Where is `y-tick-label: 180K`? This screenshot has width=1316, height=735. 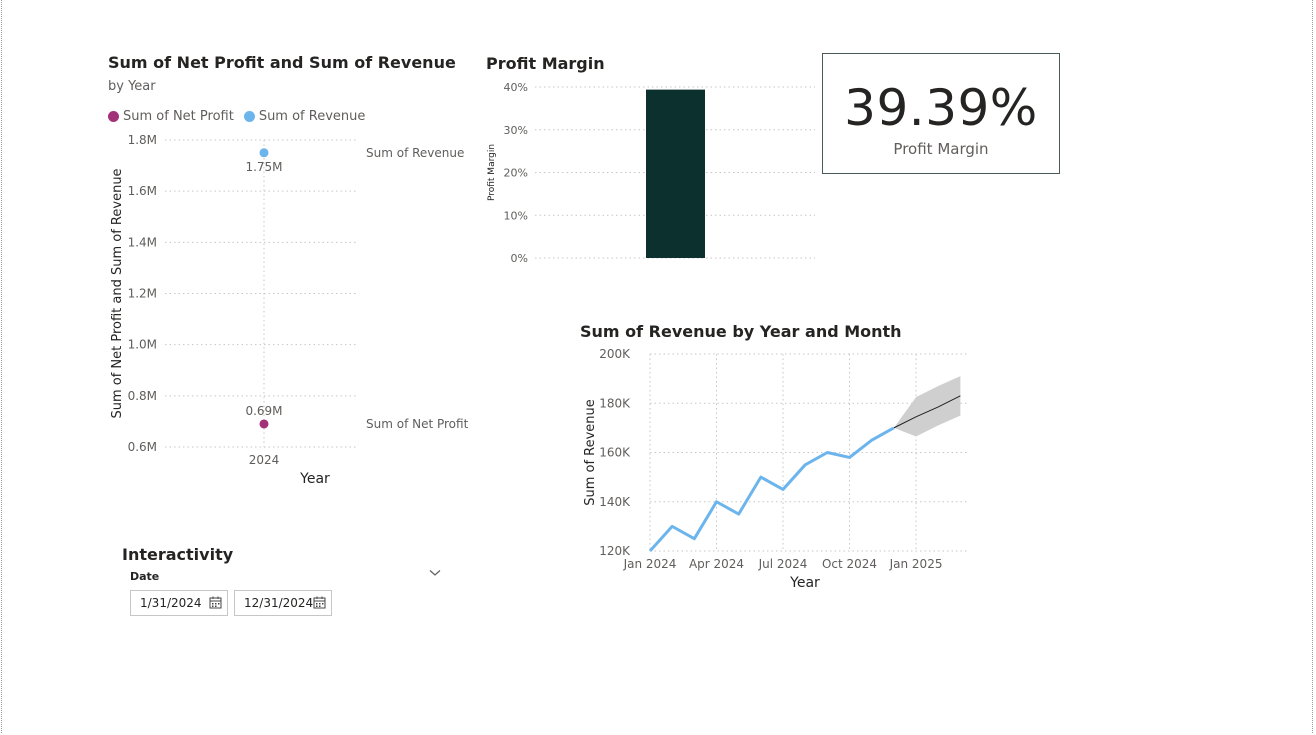 y-tick-label: 180K is located at coordinates (615, 403).